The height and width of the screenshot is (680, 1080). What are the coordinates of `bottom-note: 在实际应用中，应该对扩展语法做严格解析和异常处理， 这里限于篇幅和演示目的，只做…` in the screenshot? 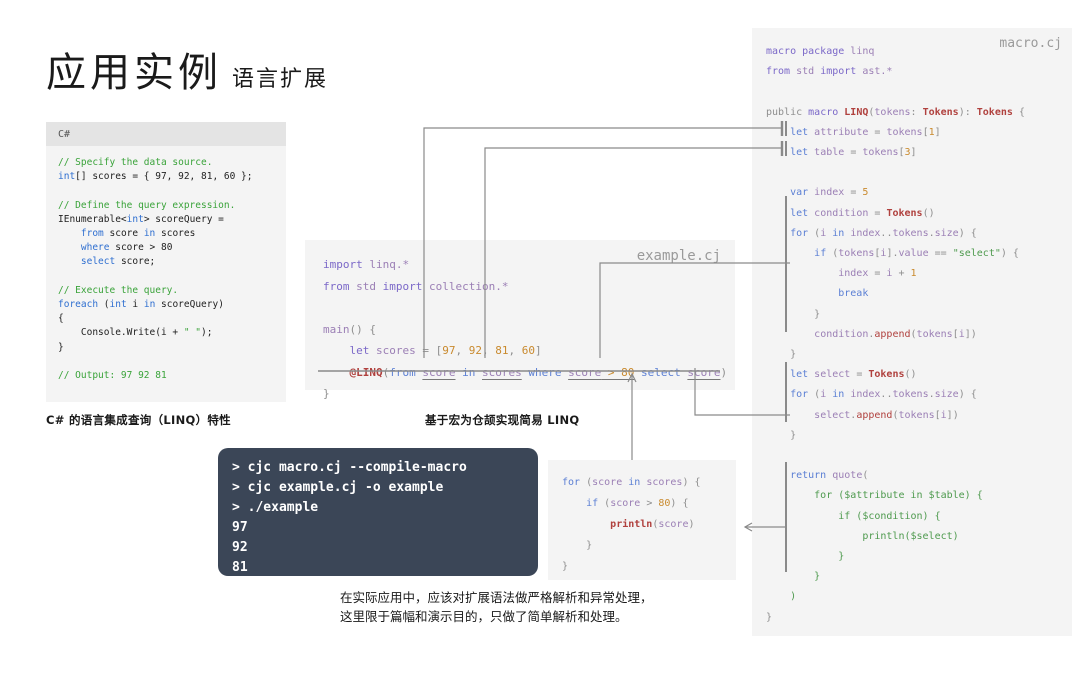 It's located at (496, 607).